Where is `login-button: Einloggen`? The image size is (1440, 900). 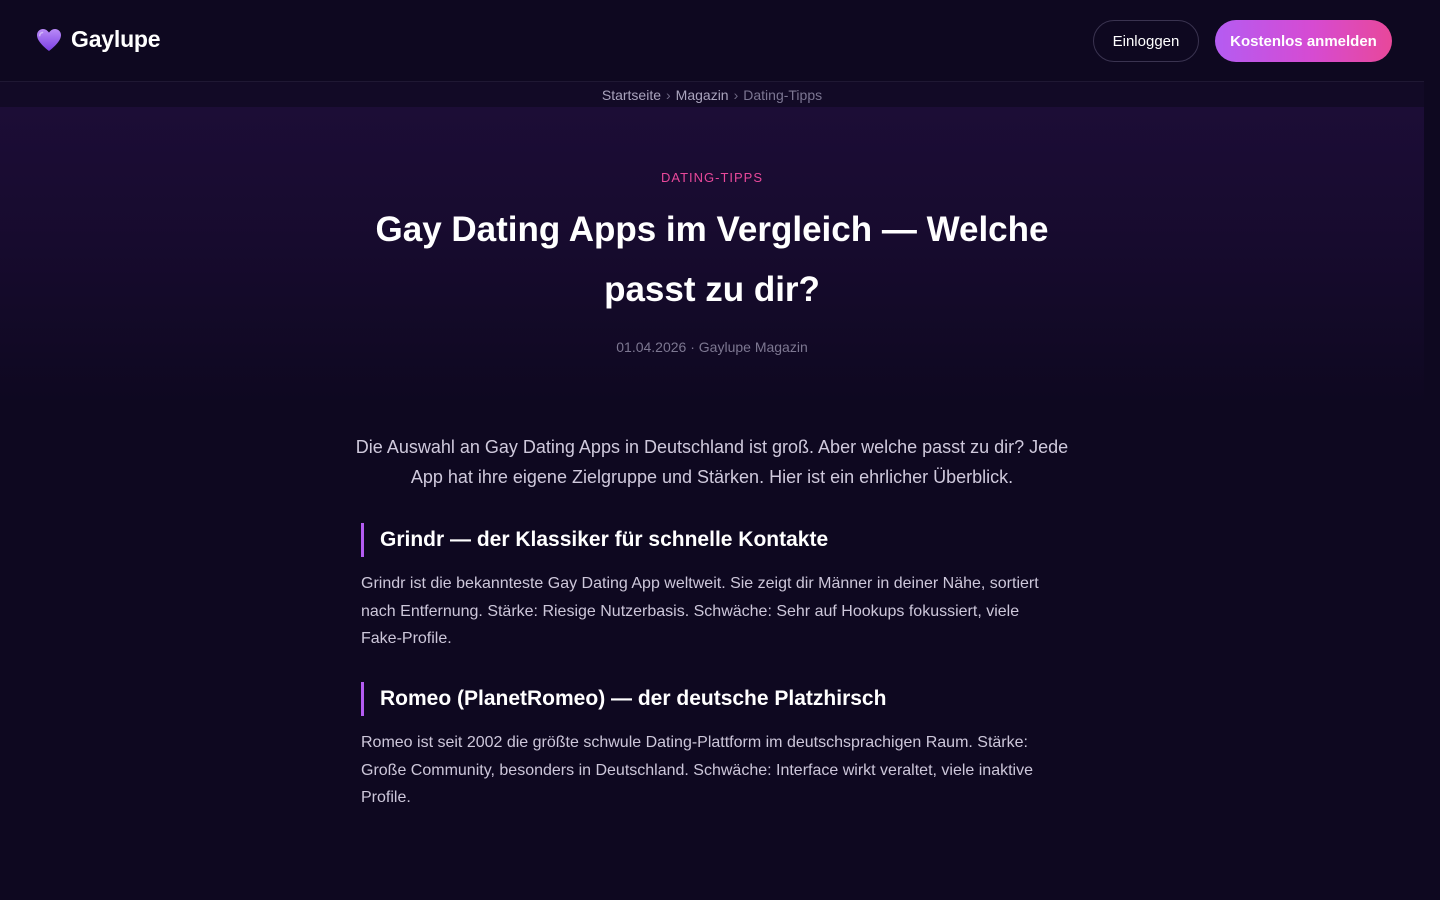
login-button: Einloggen is located at coordinates (1146, 41).